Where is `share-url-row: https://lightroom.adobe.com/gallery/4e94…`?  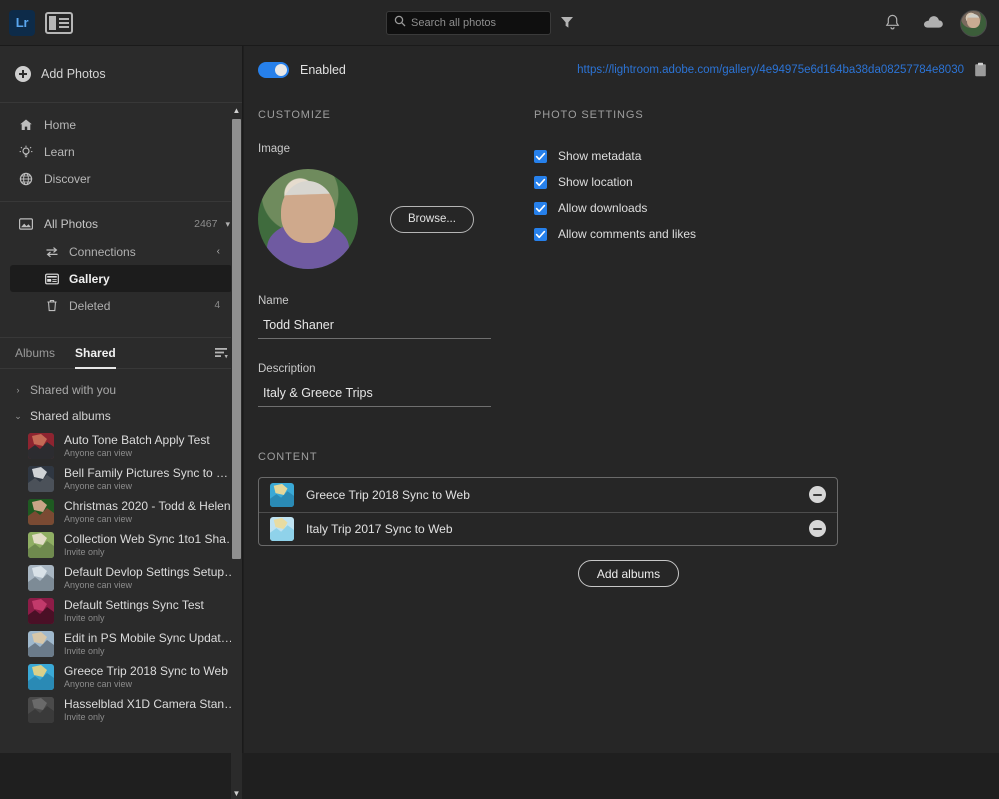 share-url-row: https://lightroom.adobe.com/gallery/4e94… is located at coordinates (788, 69).